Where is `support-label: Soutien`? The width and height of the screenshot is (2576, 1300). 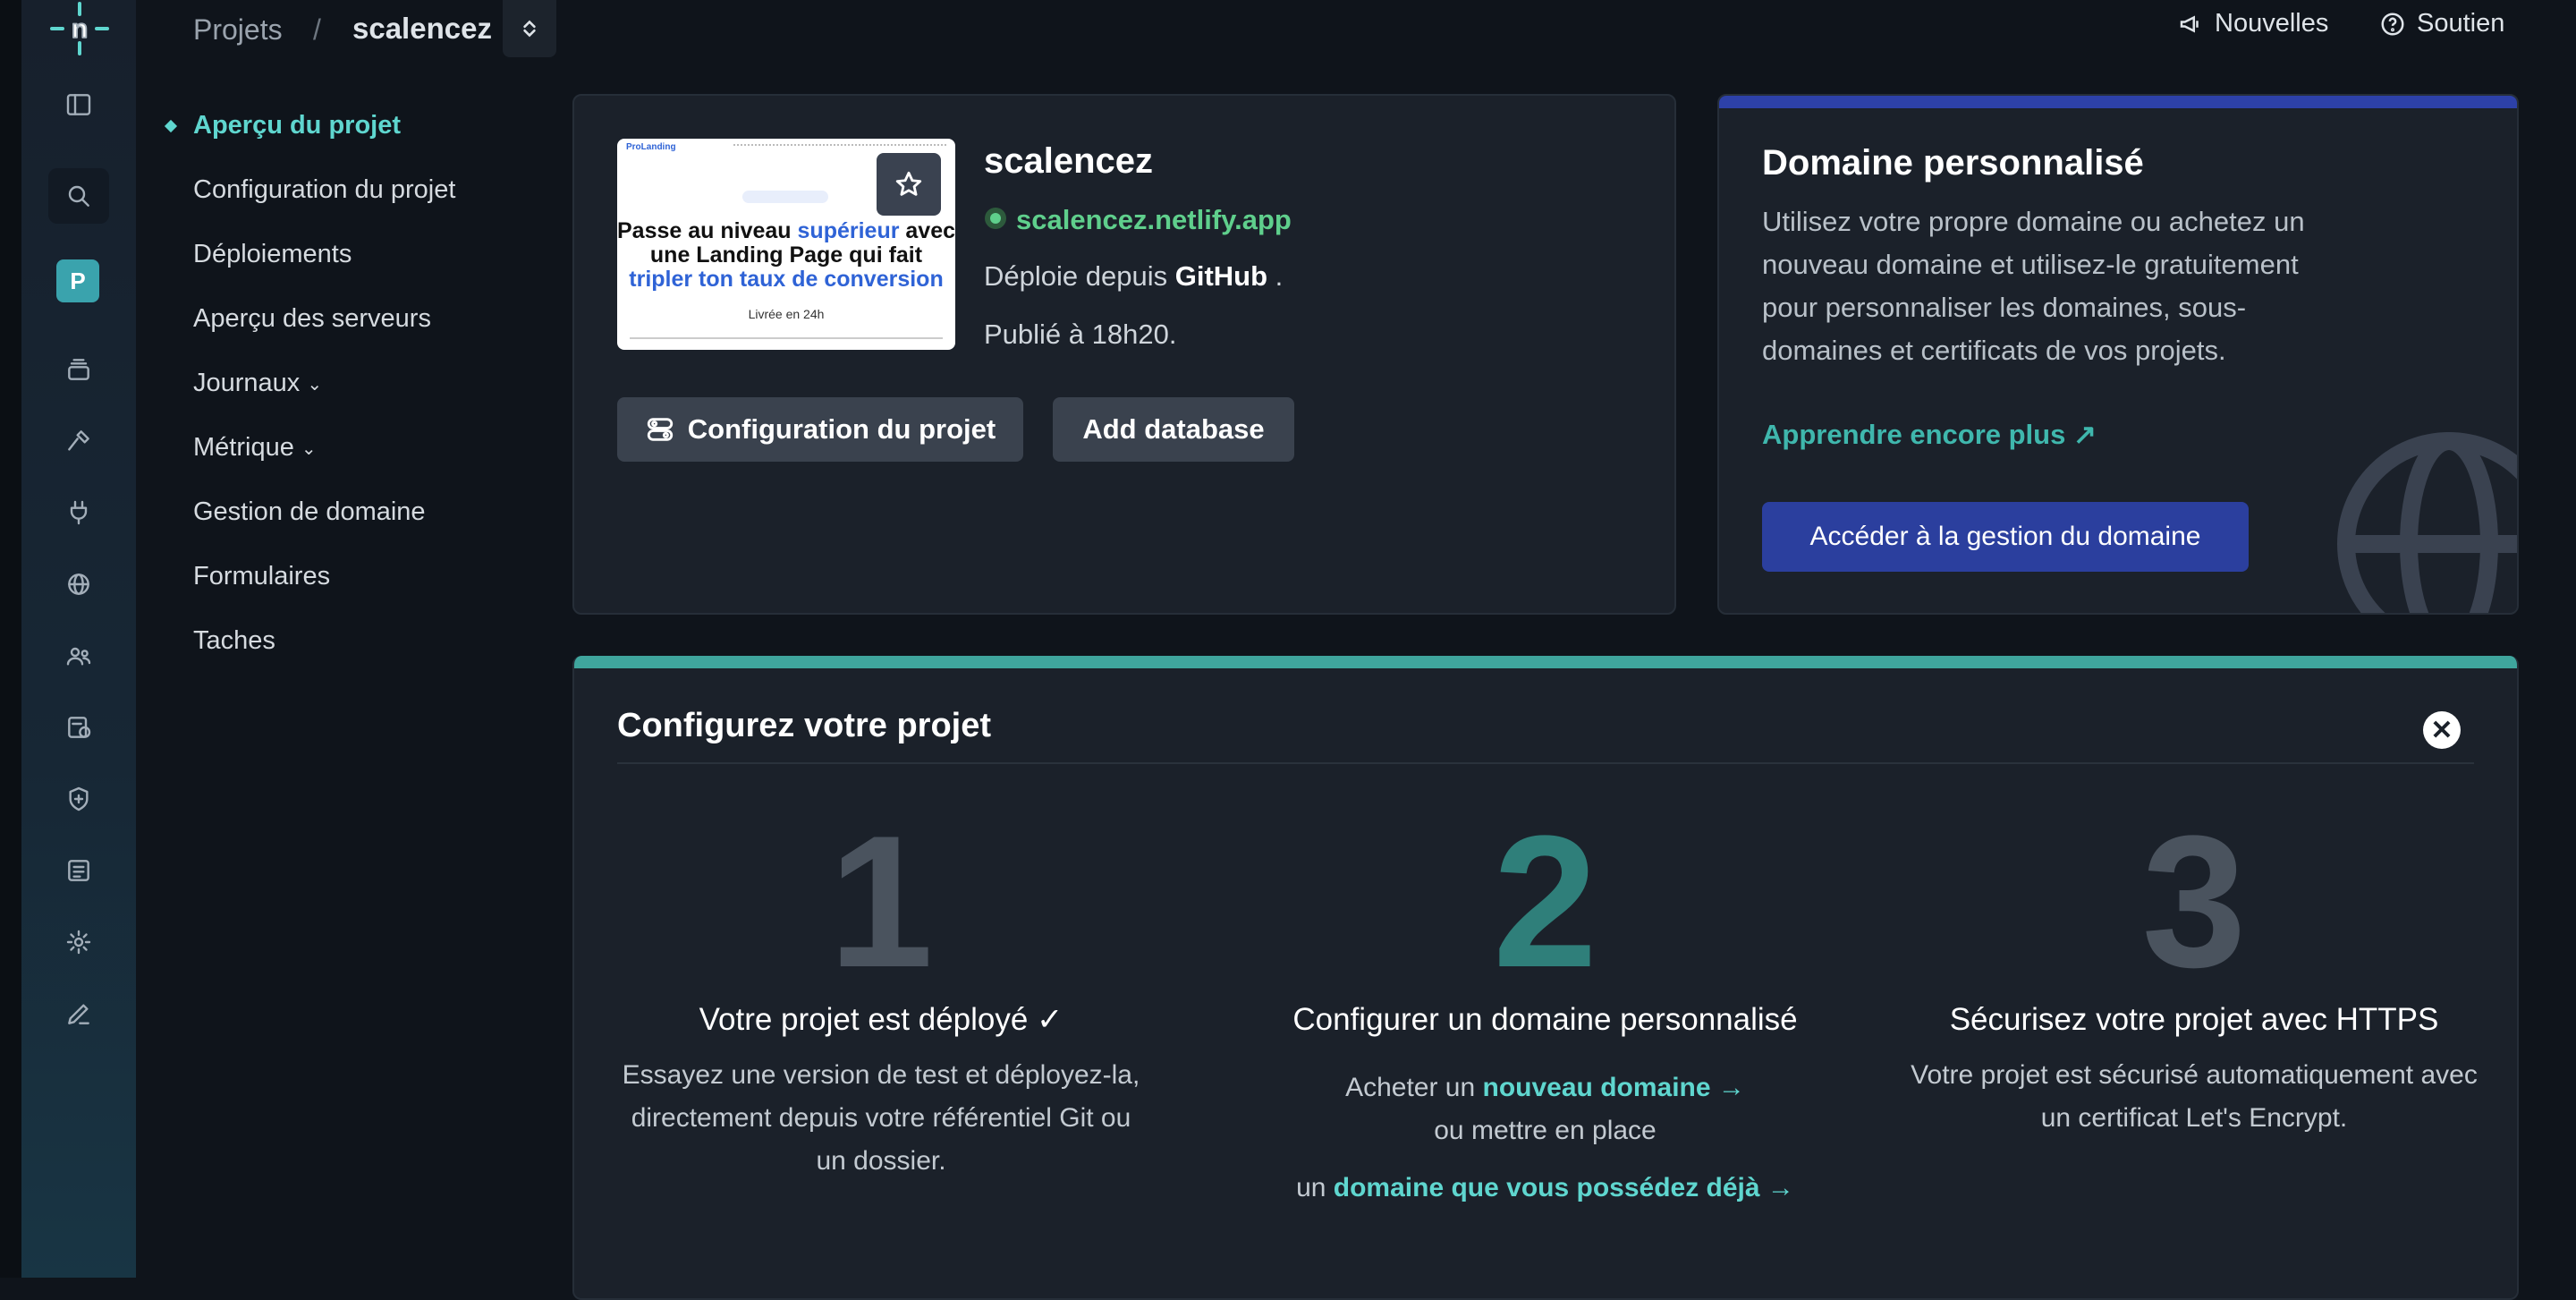
support-label: Soutien is located at coordinates (2461, 24).